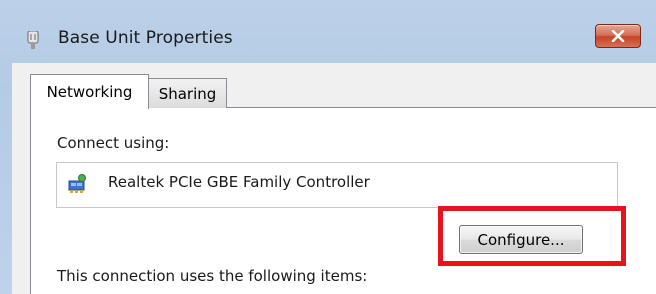  Describe the element at coordinates (145, 38) in the screenshot. I see `window-title: Base Unit Properties` at that location.